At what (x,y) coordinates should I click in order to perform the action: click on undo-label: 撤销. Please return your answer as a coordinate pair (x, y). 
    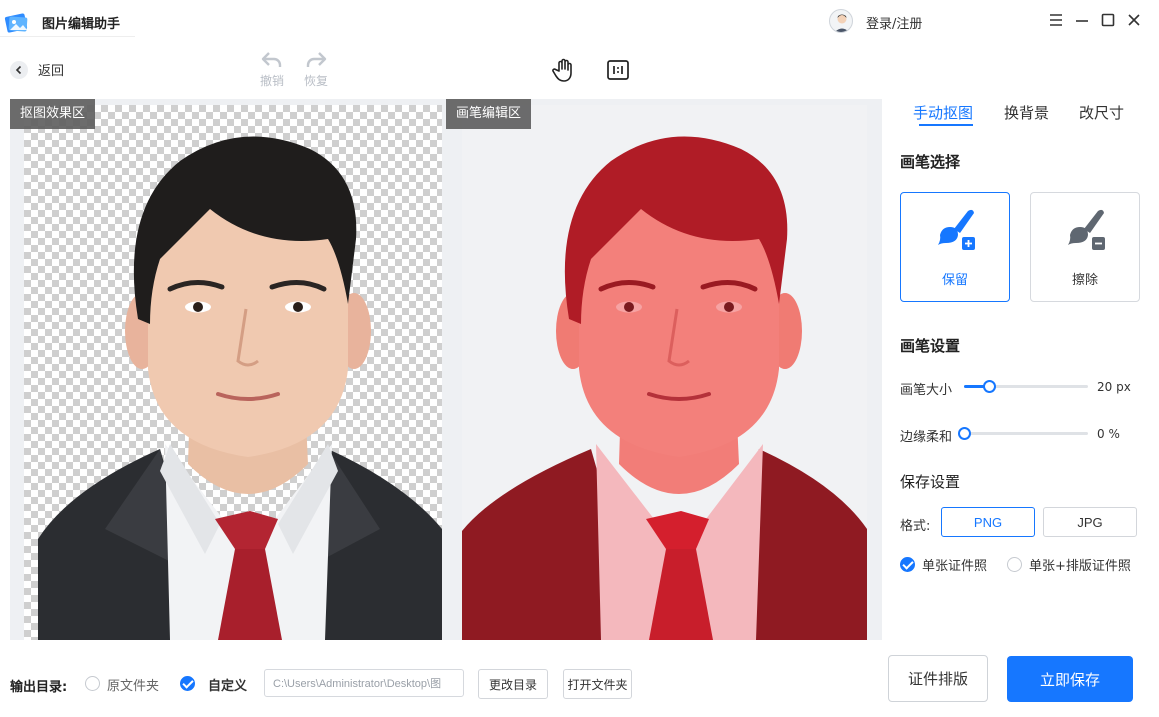
    Looking at the image, I should click on (271, 81).